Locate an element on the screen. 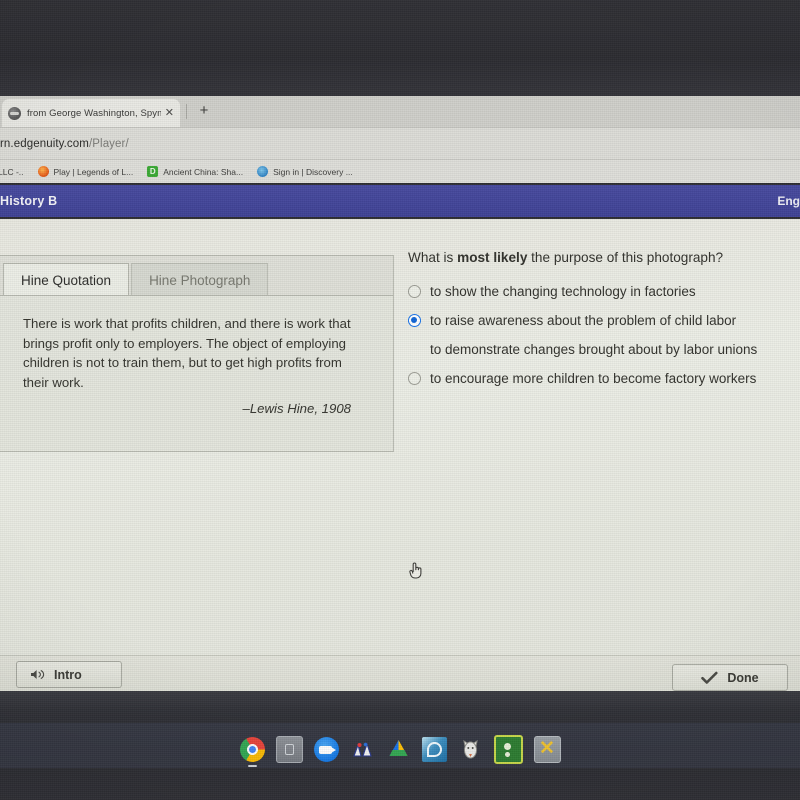 The height and width of the screenshot is (800, 800). check-icon is located at coordinates (709, 678).